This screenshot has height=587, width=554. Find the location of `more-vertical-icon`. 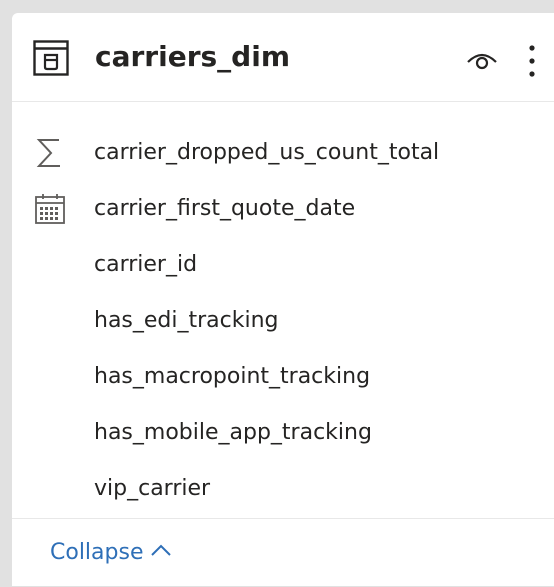

more-vertical-icon is located at coordinates (532, 61).